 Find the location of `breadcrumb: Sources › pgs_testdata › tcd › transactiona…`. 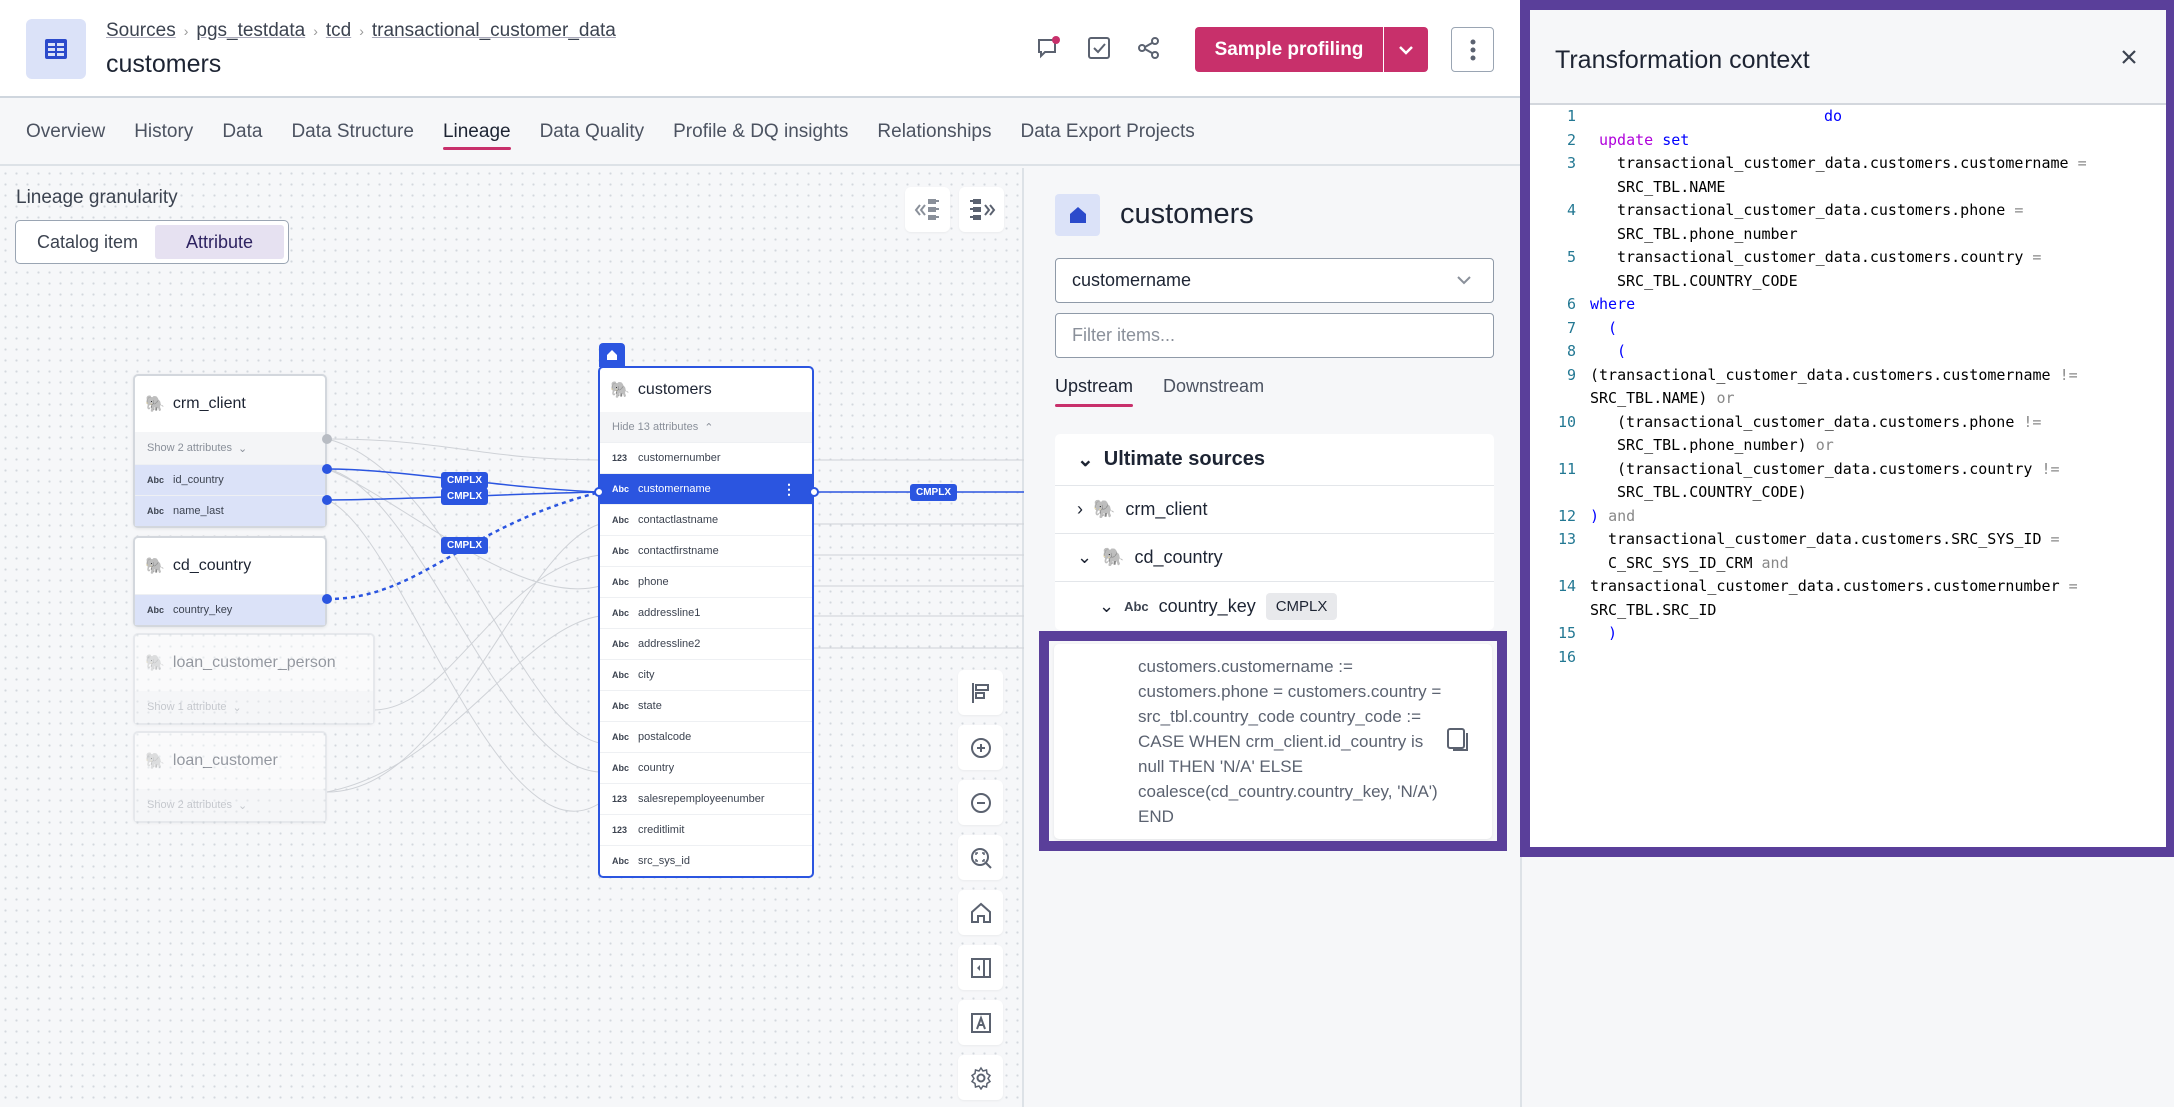

breadcrumb: Sources › pgs_testdata › tcd › transactiona… is located at coordinates (361, 31).